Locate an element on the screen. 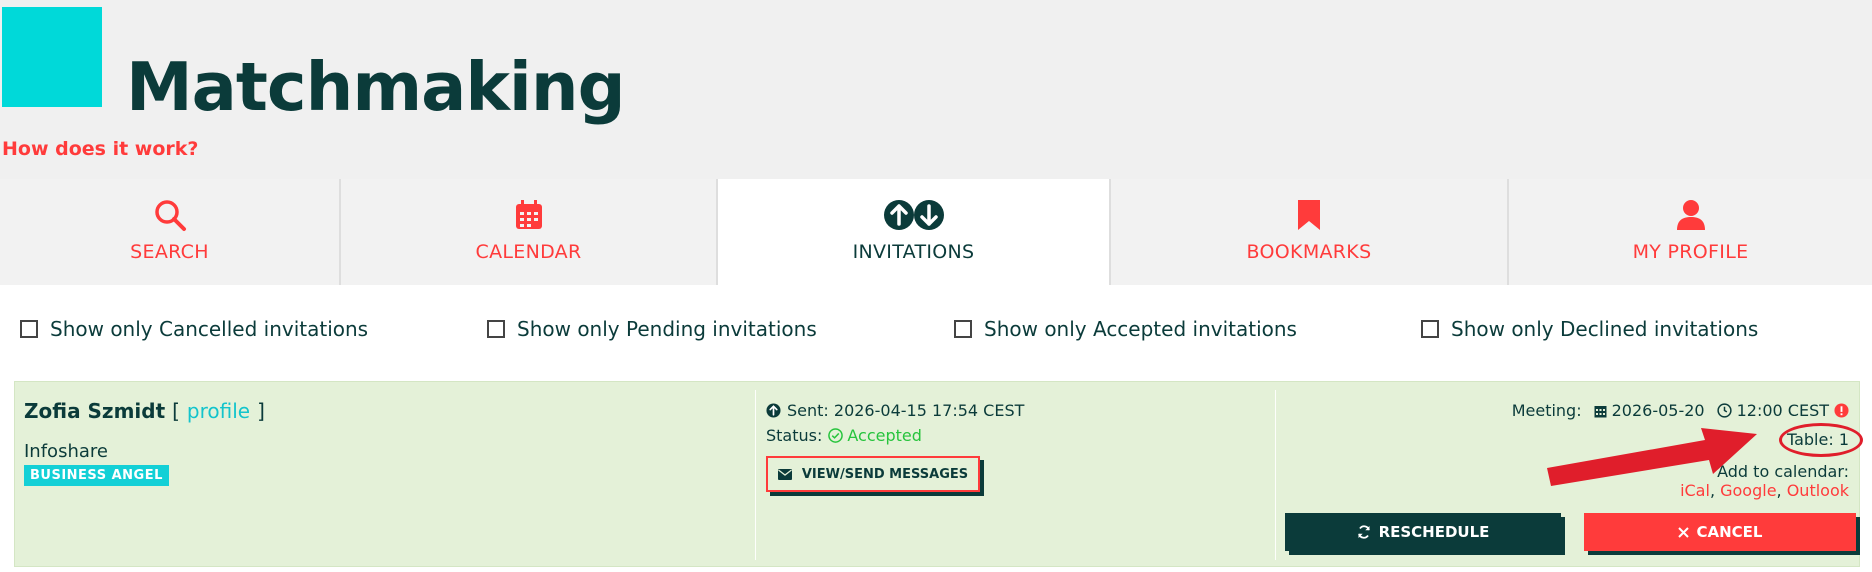 Image resolution: width=1872 pixels, height=572 pixels. annotation-arrow-icon is located at coordinates (1652, 457).